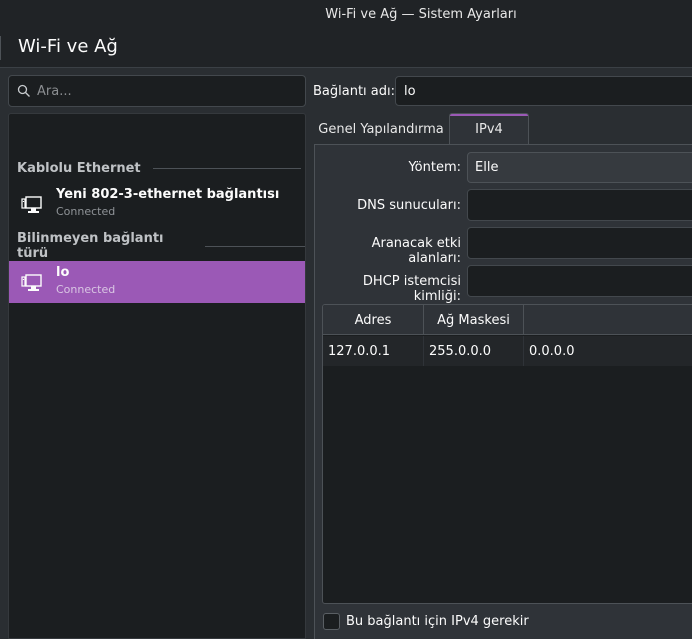 The width and height of the screenshot is (692, 639). I want to click on connection-item-ethernet: Yeni 802-3-ethernet bağlantısı Connected, so click(157, 204).